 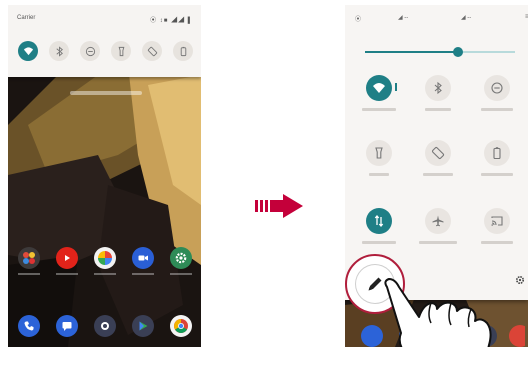 What do you see at coordinates (29, 326) in the screenshot?
I see `phone-icon` at bounding box center [29, 326].